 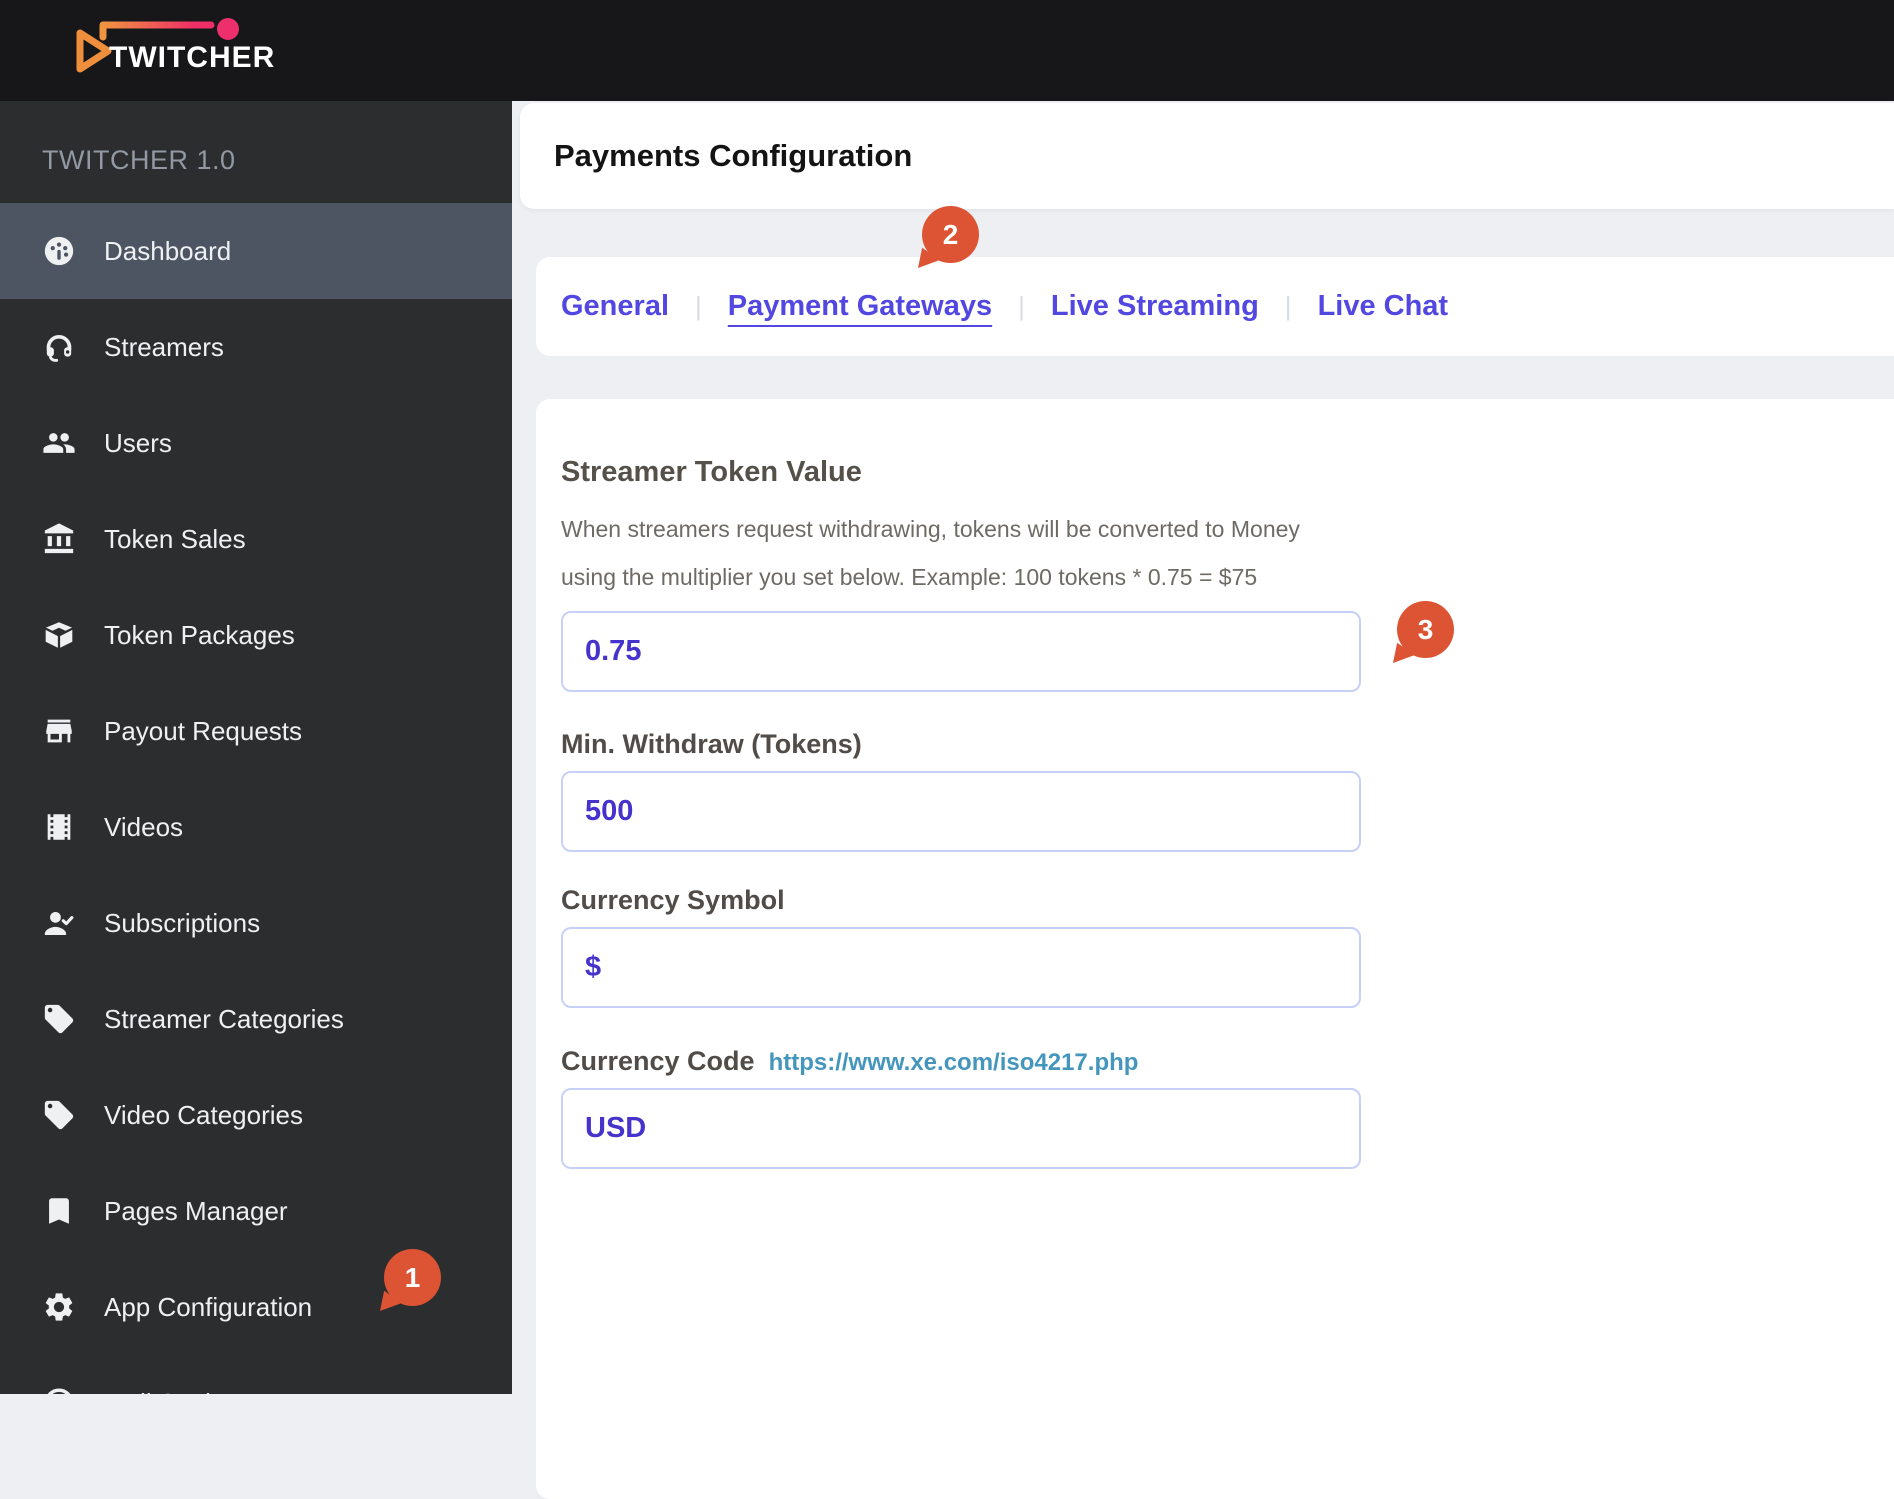 I want to click on tab-live-chat: Live Chat, so click(x=1383, y=306).